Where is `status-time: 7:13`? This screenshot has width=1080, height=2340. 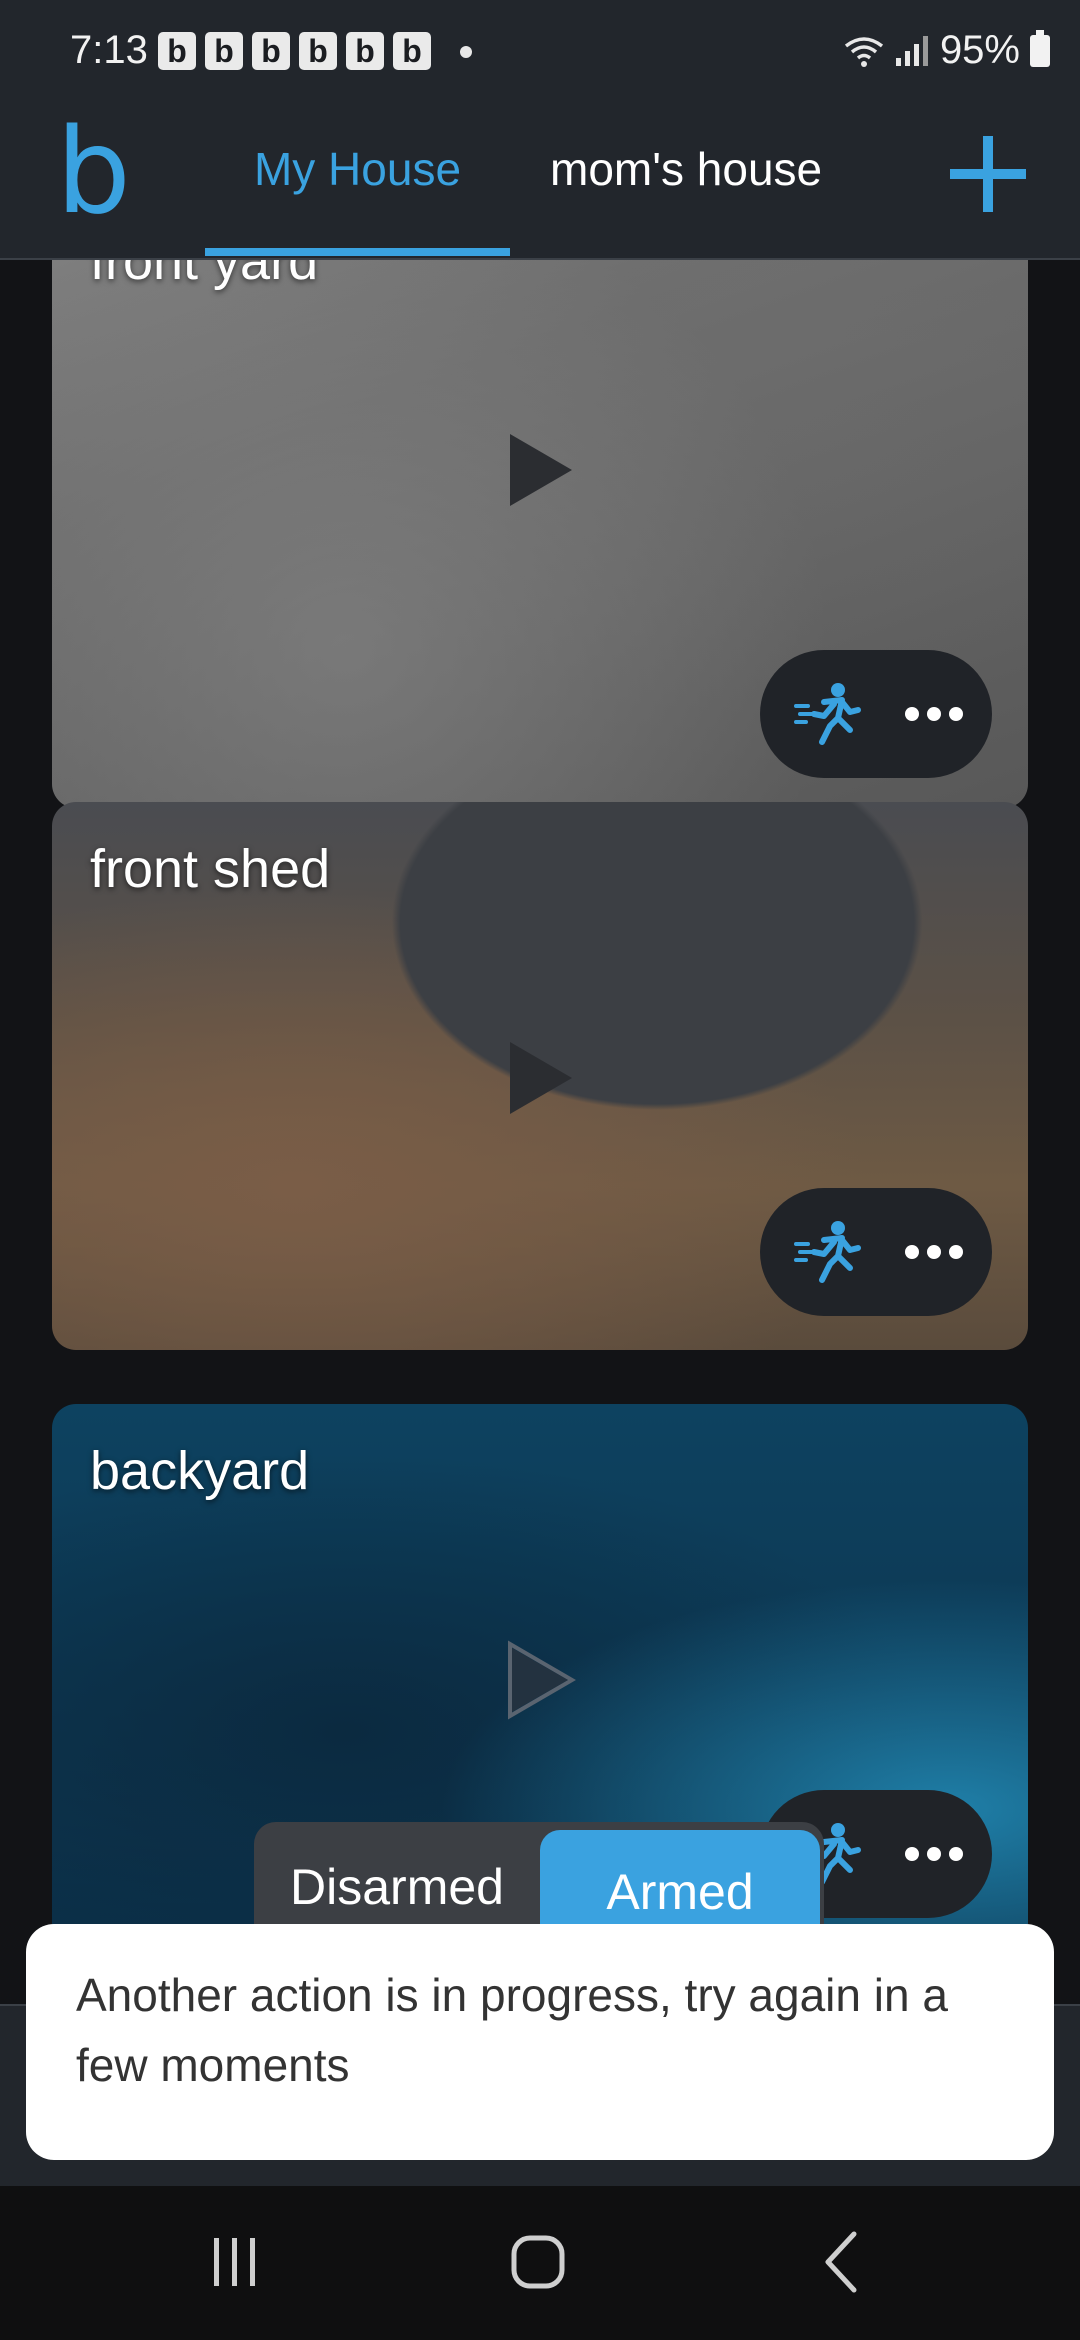 status-time: 7:13 is located at coordinates (109, 50).